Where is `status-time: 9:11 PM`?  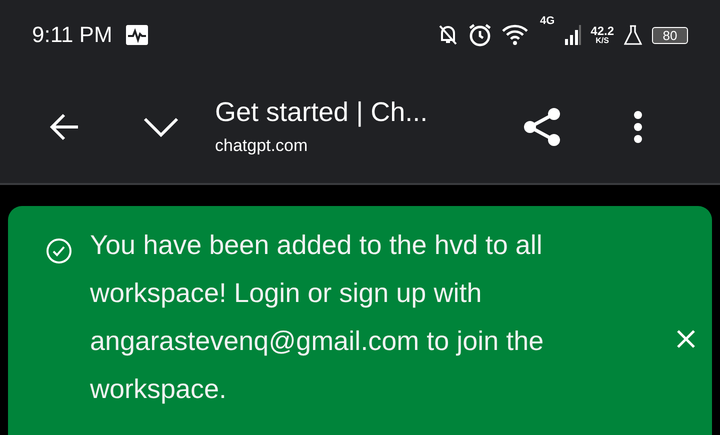 status-time: 9:11 PM is located at coordinates (72, 35).